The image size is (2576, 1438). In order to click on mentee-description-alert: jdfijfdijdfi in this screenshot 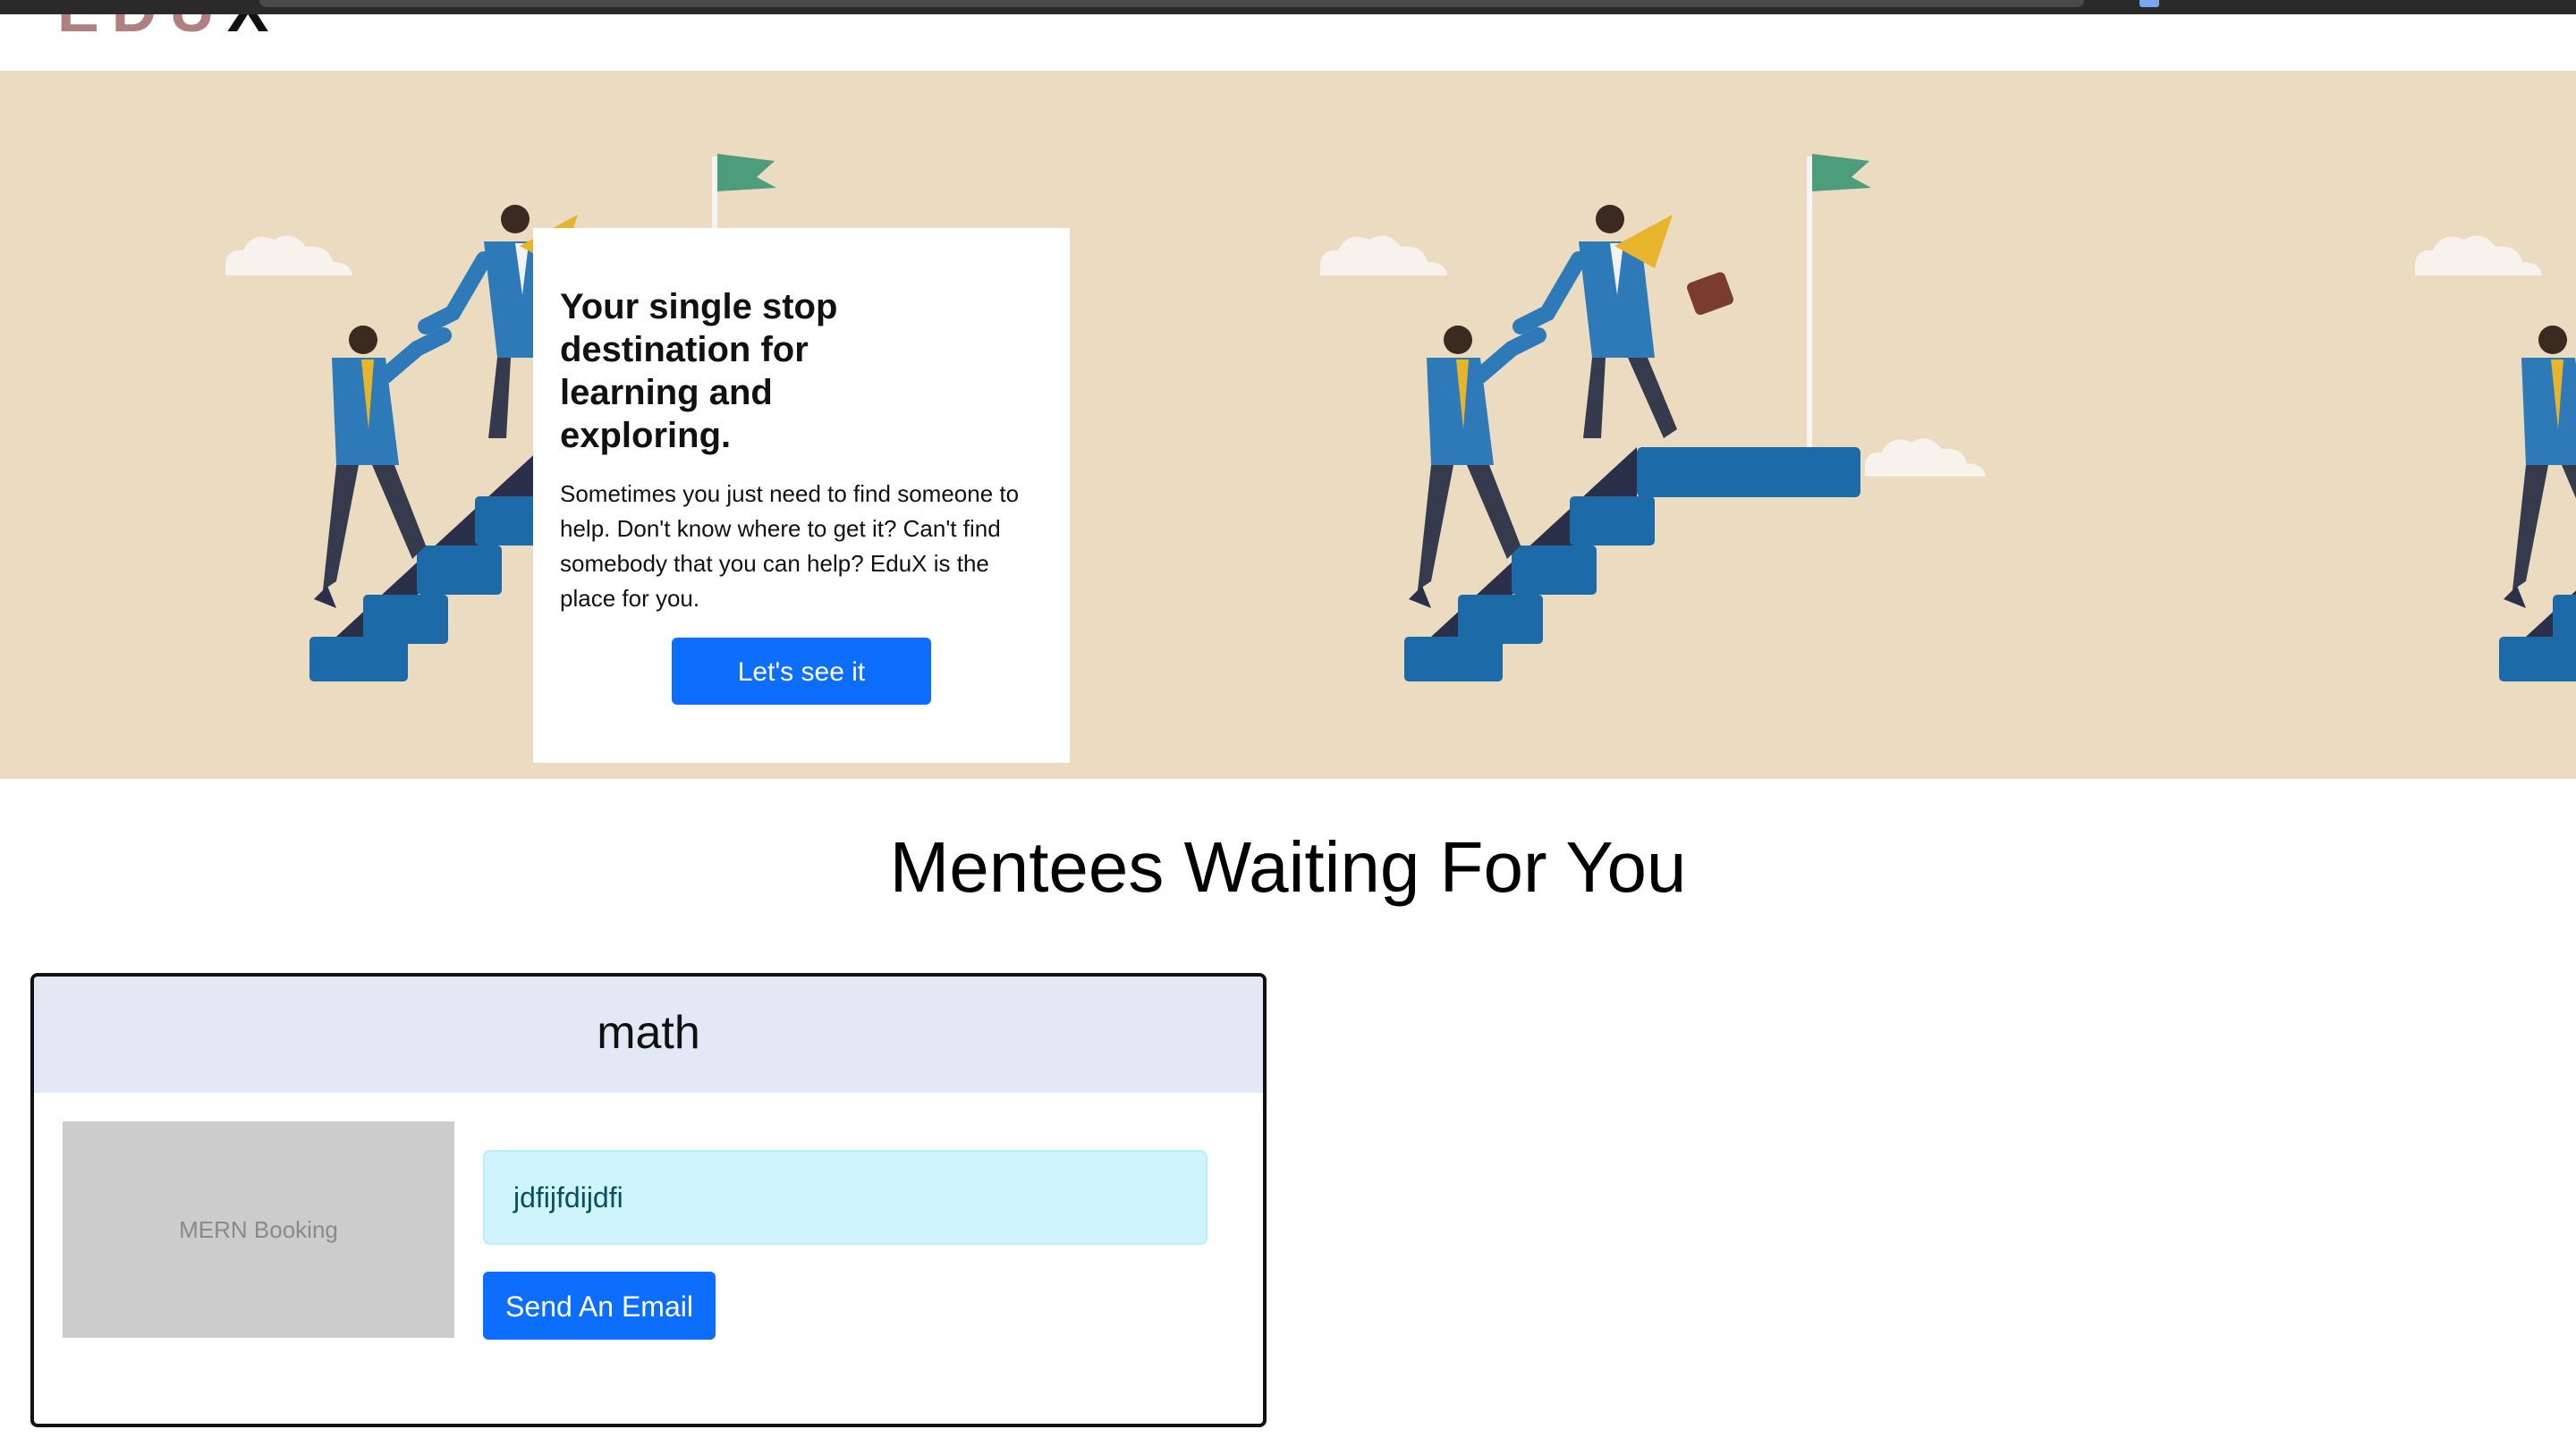, I will do `click(845, 1197)`.